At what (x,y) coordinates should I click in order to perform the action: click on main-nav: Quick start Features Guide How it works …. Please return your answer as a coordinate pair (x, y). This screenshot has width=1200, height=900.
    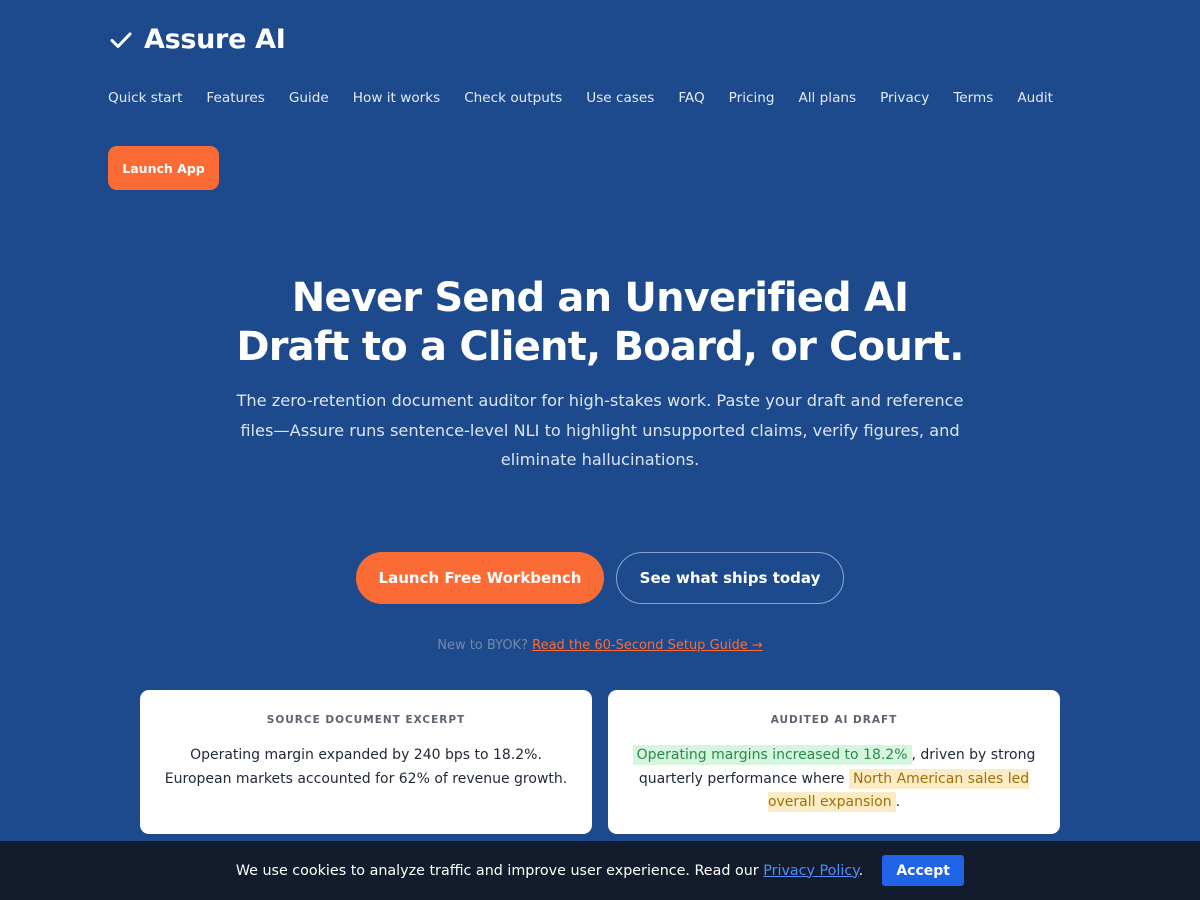
    Looking at the image, I should click on (580, 98).